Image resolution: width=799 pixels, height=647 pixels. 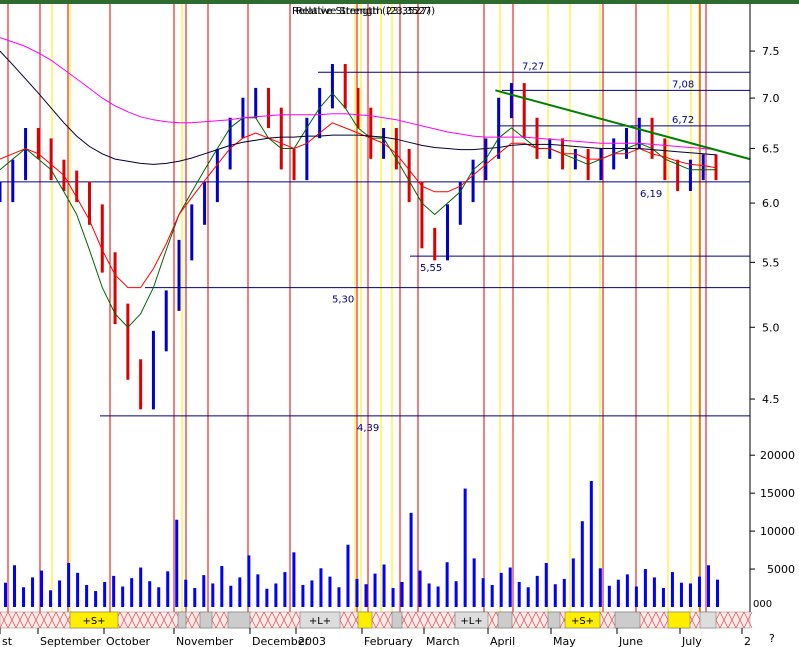 I want to click on month-label: February, so click(x=388, y=641).